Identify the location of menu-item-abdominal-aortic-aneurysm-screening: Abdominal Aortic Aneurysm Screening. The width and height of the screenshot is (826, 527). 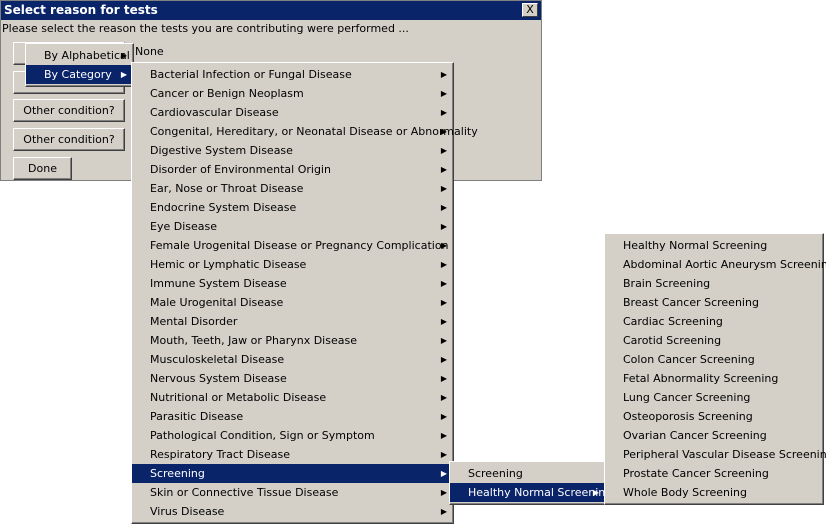
(715, 264).